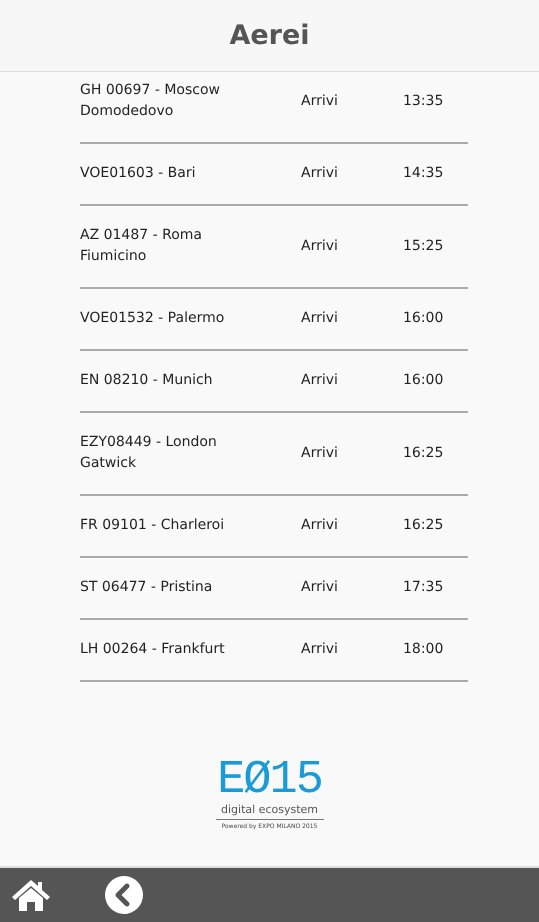 The image size is (539, 922). Describe the element at coordinates (423, 173) in the screenshot. I see `arrival-time: 14:35` at that location.